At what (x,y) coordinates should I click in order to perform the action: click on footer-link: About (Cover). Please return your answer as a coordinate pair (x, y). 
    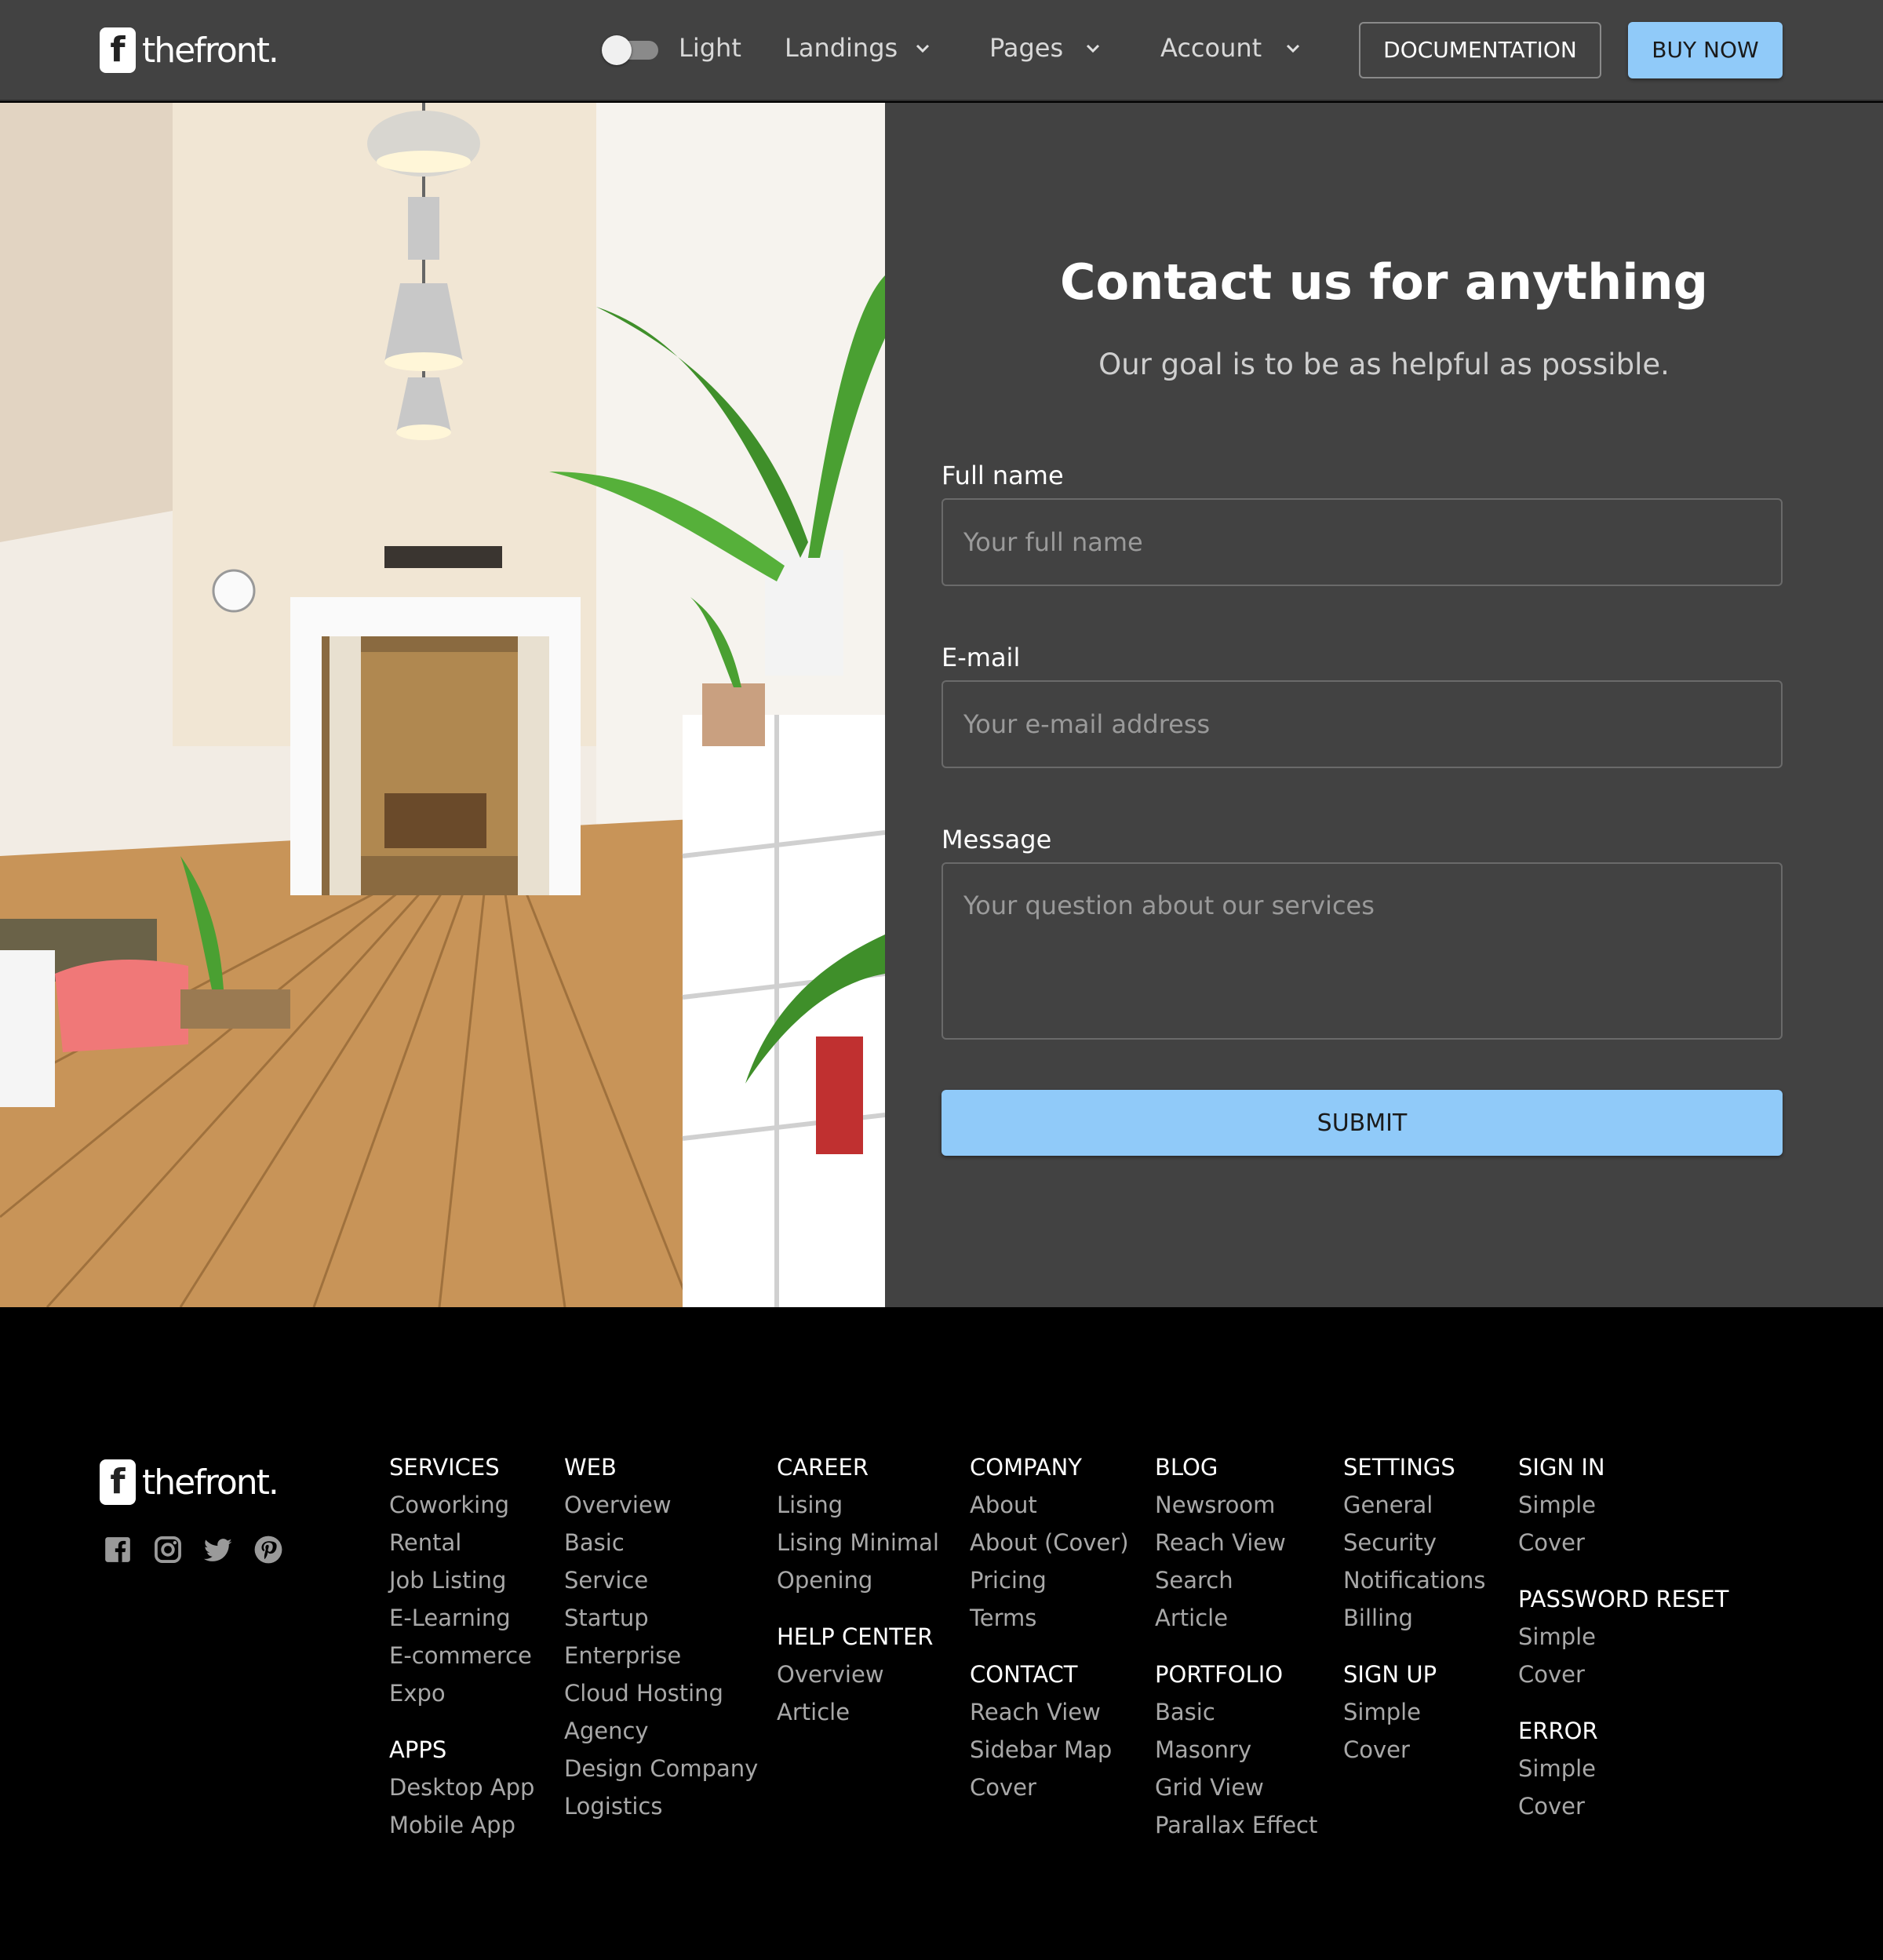
    Looking at the image, I should click on (1049, 1542).